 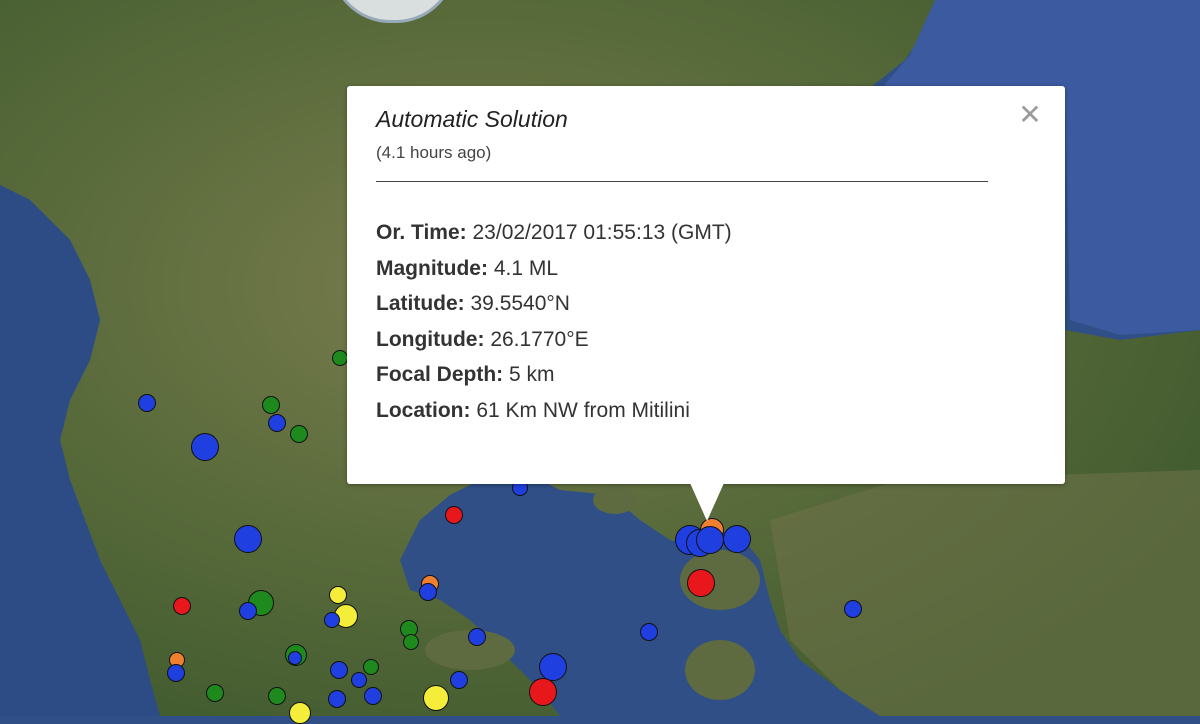 I want to click on detail-origin-time: Or. Time: 23/02/2017 01:55:13 (GMT), so click(x=706, y=233).